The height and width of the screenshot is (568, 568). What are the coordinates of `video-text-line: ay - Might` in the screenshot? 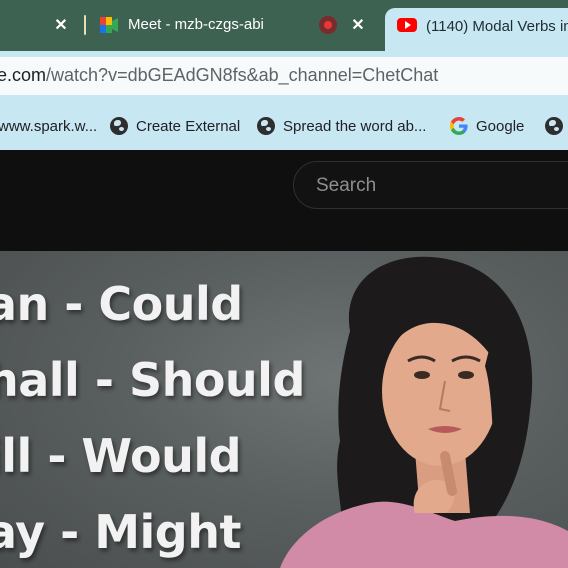 It's located at (120, 532).